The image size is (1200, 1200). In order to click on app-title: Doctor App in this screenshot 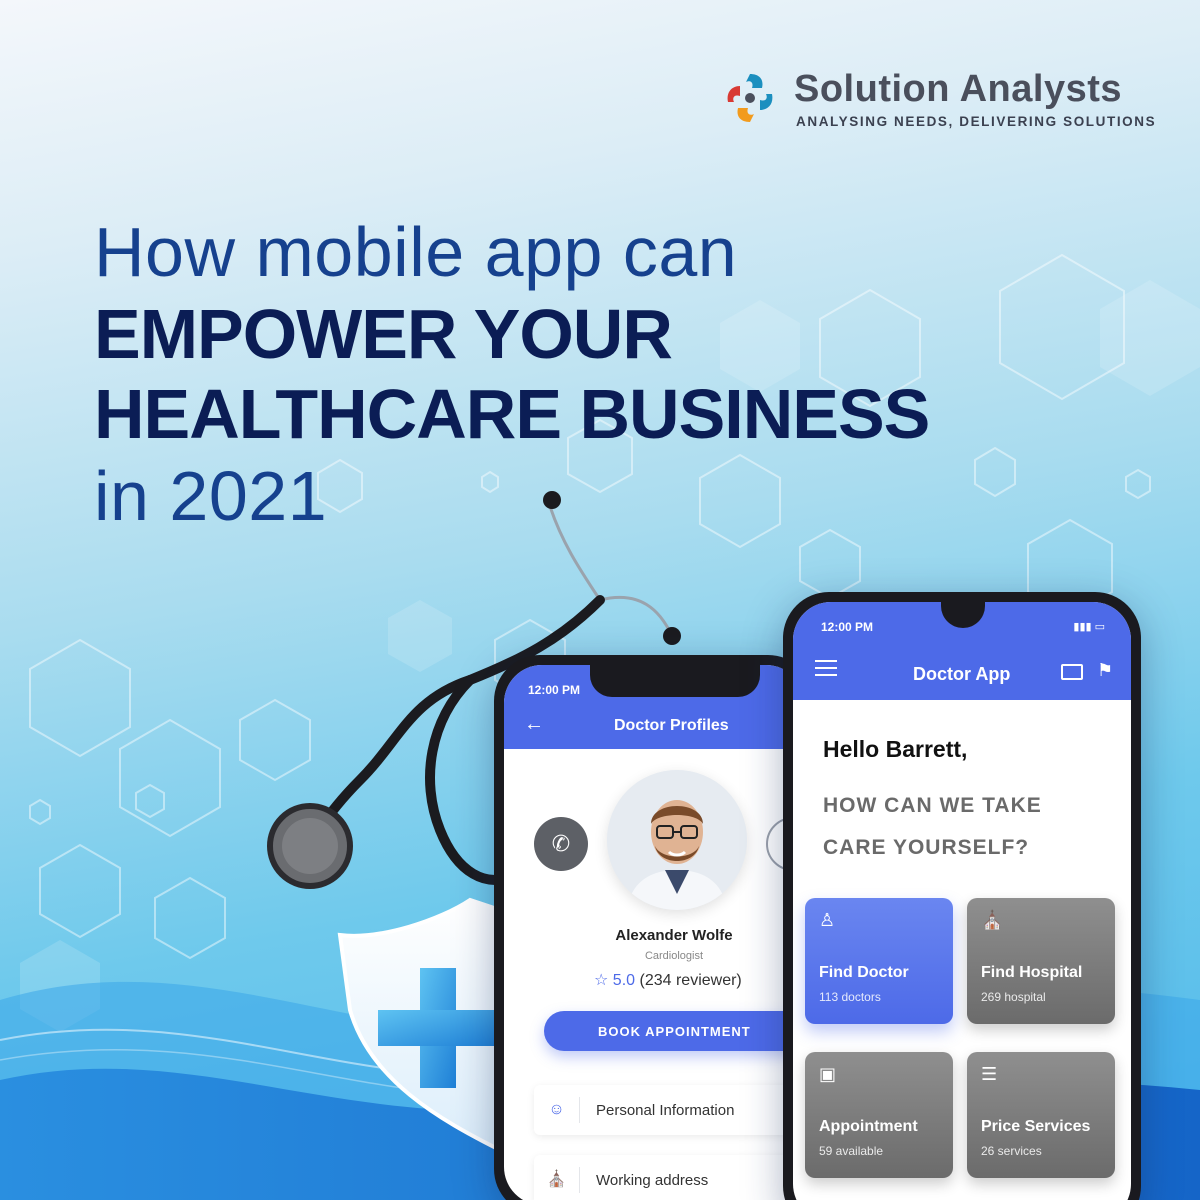, I will do `click(962, 674)`.